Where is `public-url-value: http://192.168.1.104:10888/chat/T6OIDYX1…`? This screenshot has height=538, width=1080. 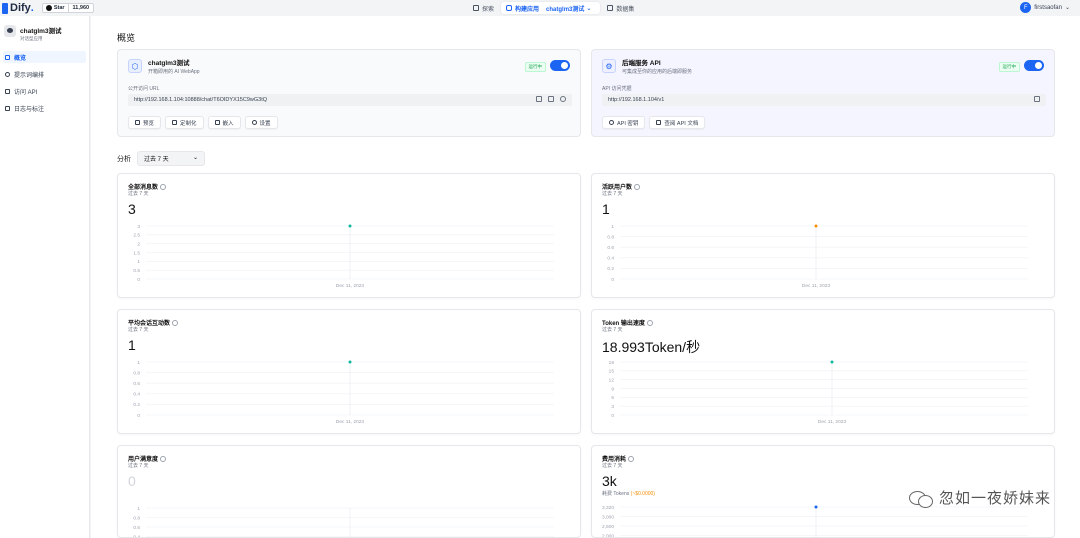 public-url-value: http://192.168.1.104:10888/chat/T6OIDYX1… is located at coordinates (201, 100).